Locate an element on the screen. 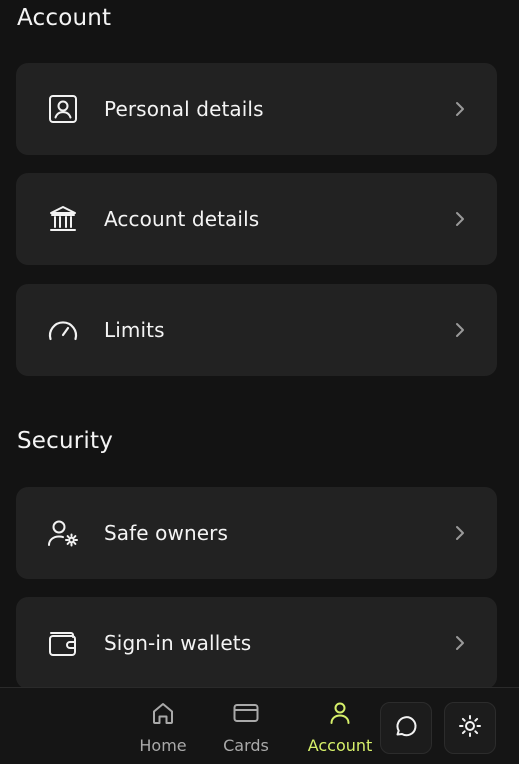 The height and width of the screenshot is (764, 519). security-section-title: Security is located at coordinates (65, 441).